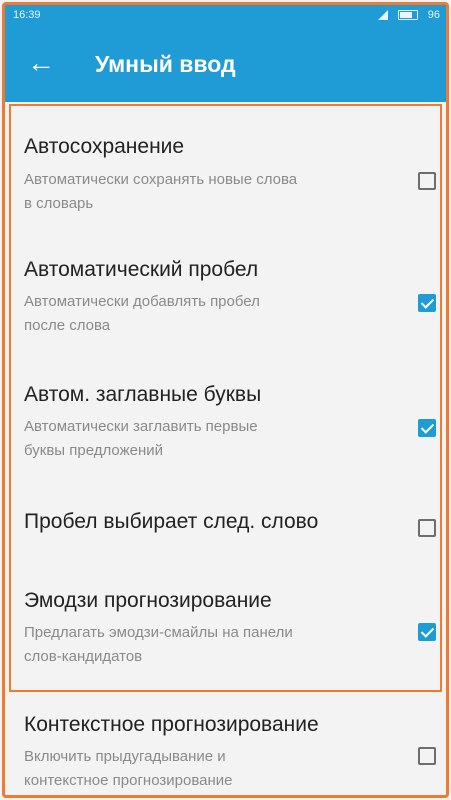  What do you see at coordinates (225, 16) in the screenshot?
I see `status-bar: 16:39 96` at bounding box center [225, 16].